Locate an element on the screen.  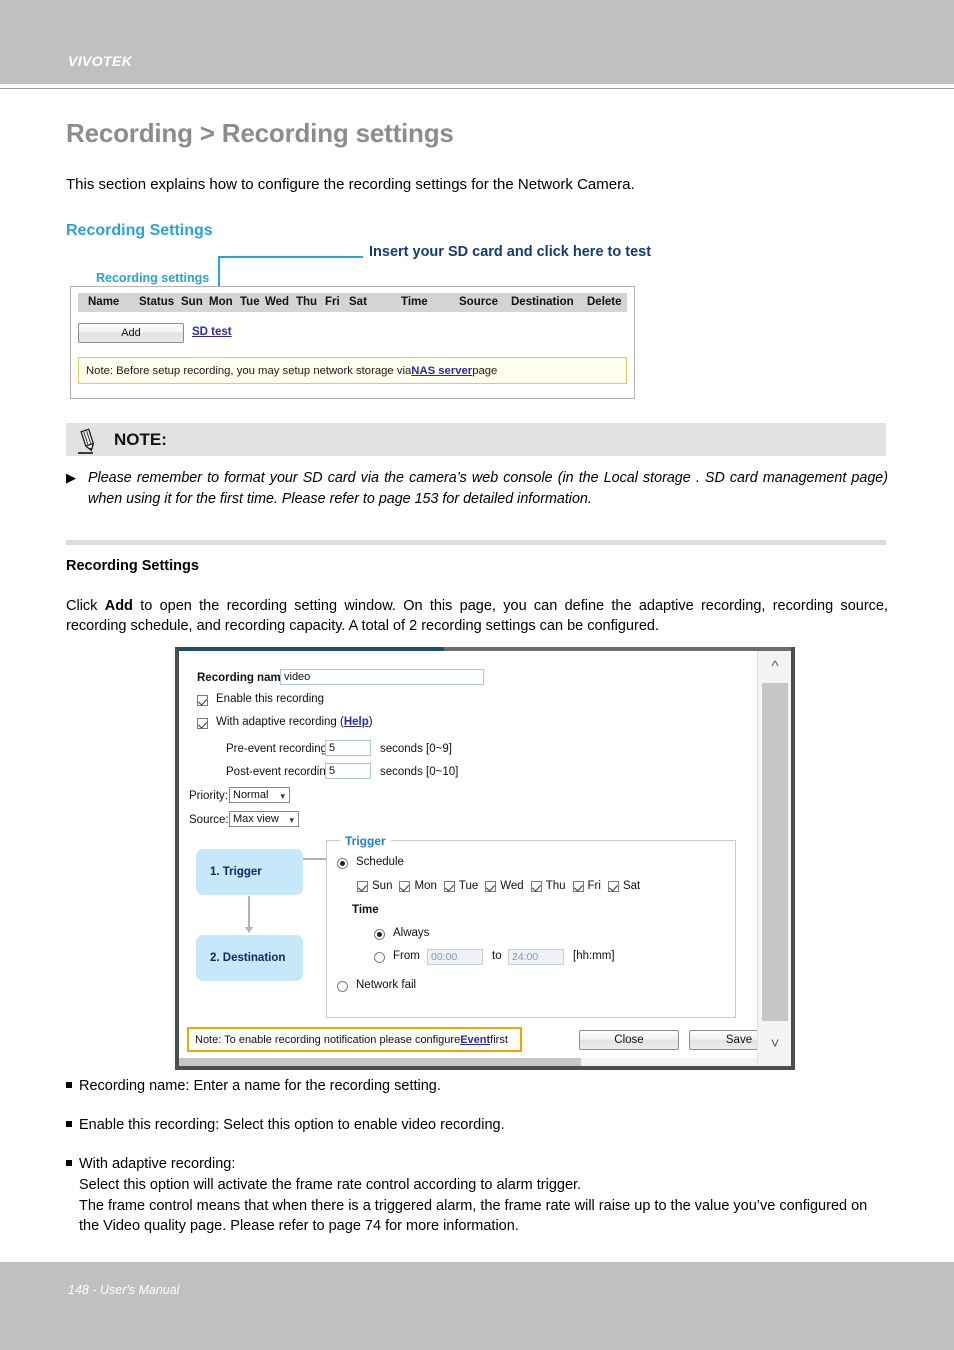
adaptive-recording-label: With adaptive recording (Help) is located at coordinates (294, 722).